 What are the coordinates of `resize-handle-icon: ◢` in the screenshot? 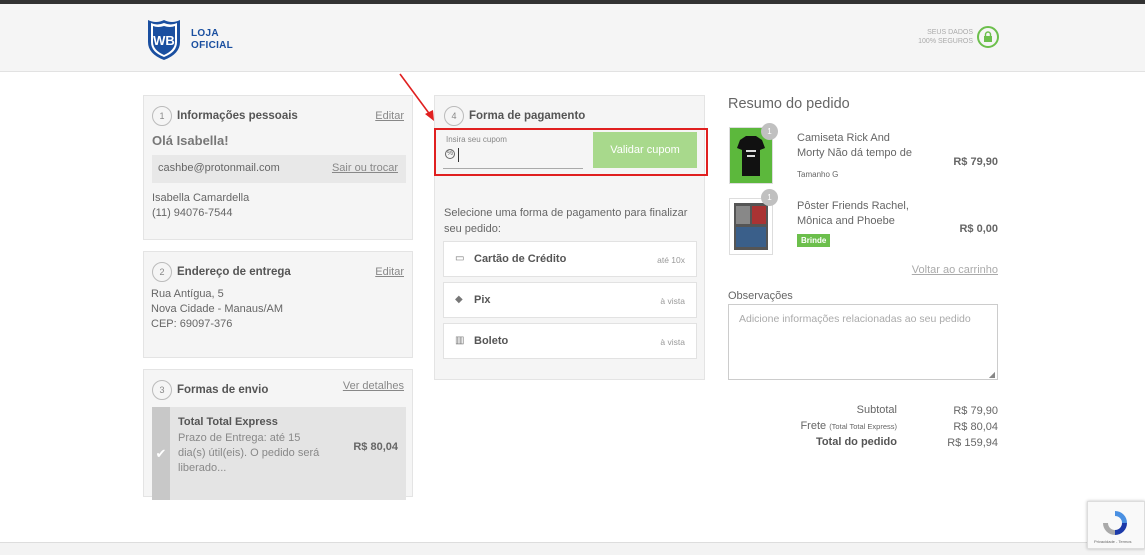 It's located at (991, 374).